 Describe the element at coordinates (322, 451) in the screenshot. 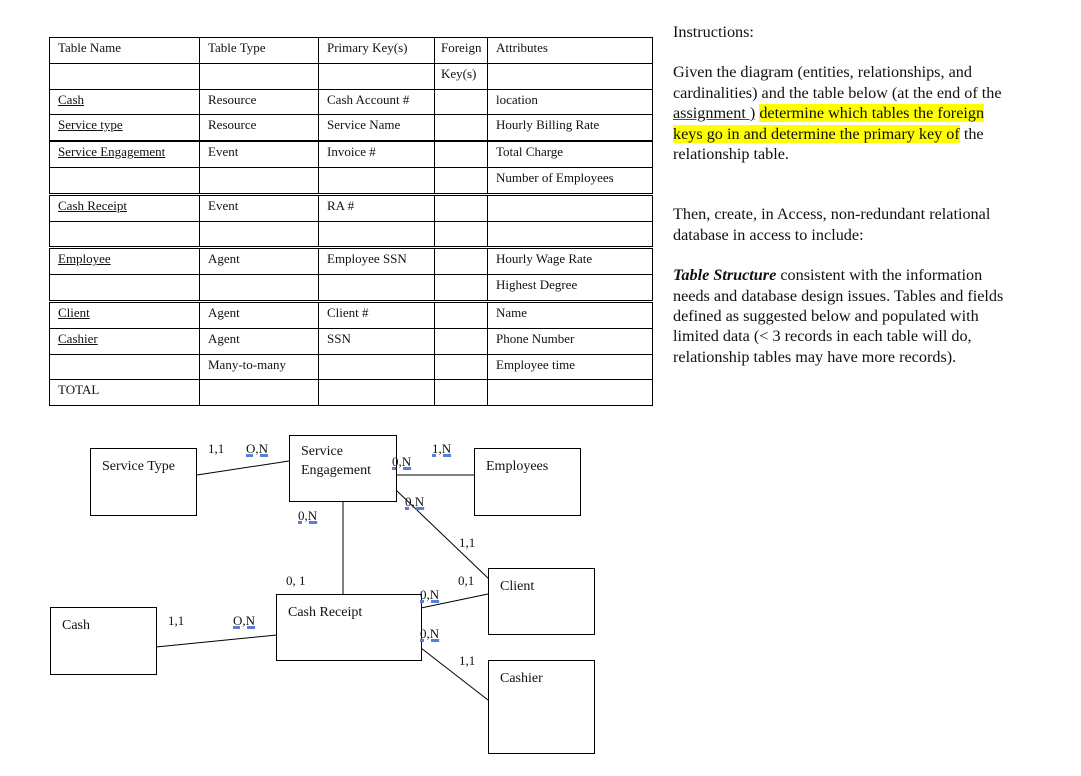

I see `entity-label-line-1: Service` at that location.